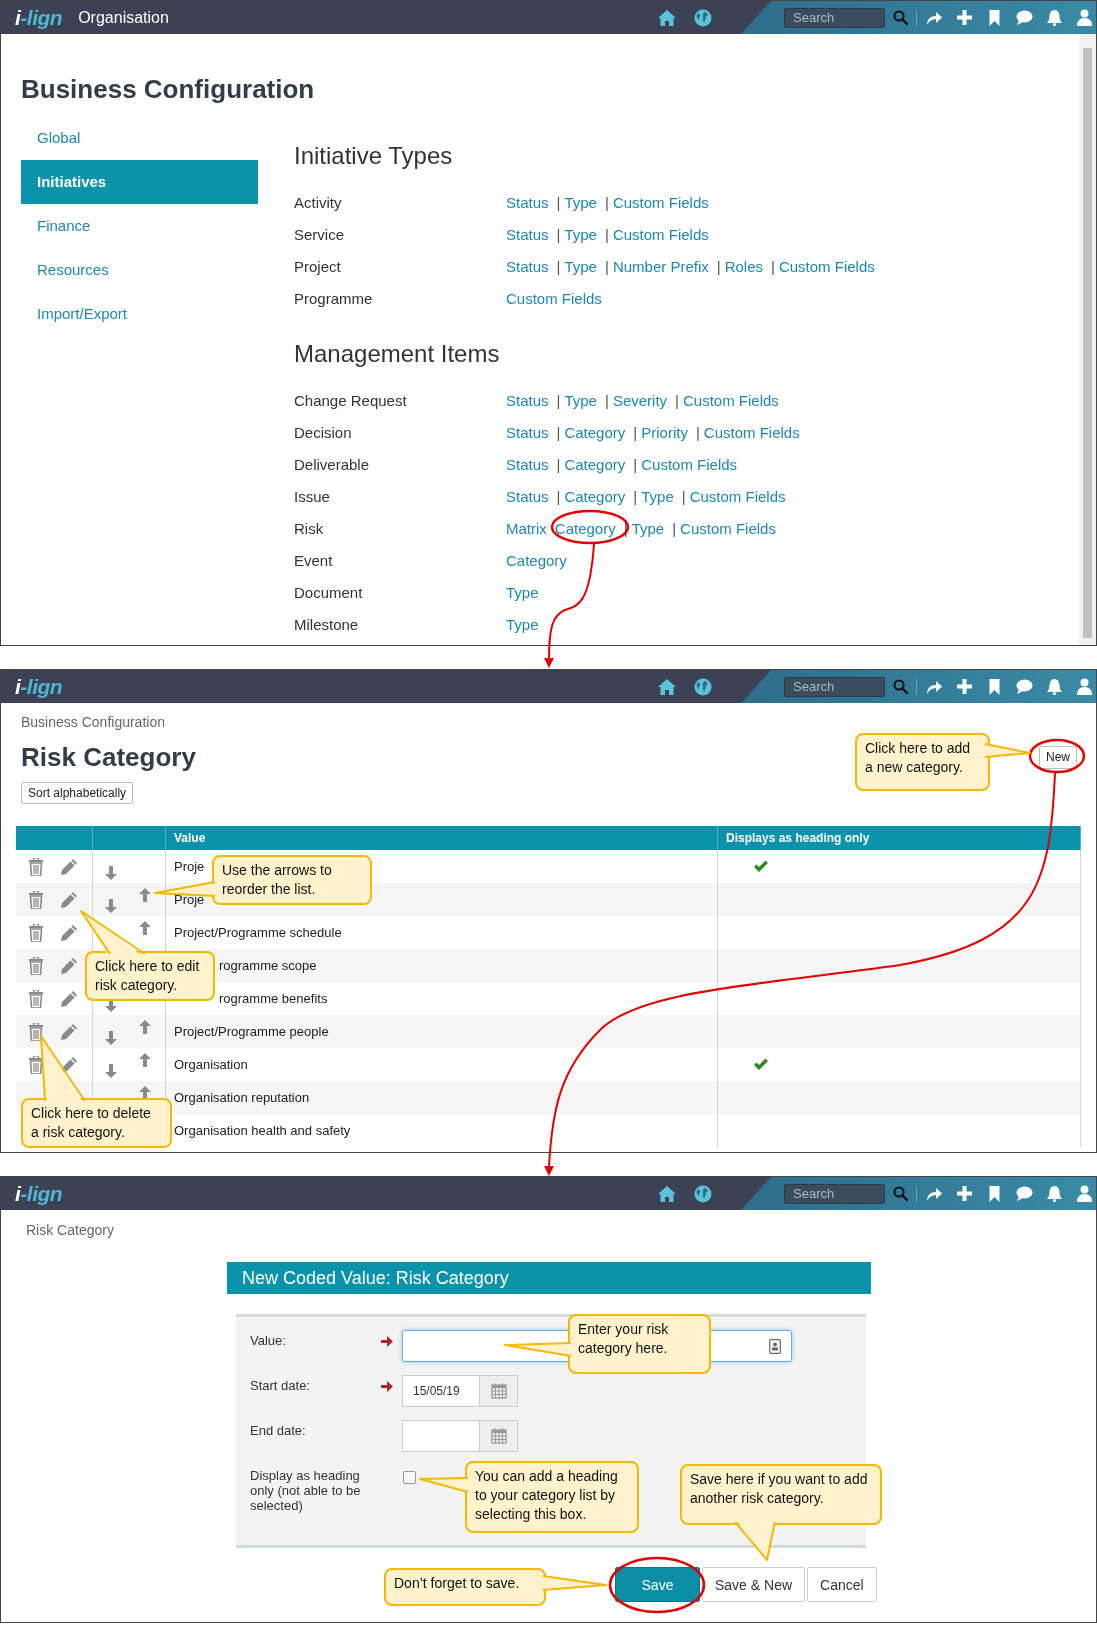  I want to click on config-link: Priority, so click(664, 432).